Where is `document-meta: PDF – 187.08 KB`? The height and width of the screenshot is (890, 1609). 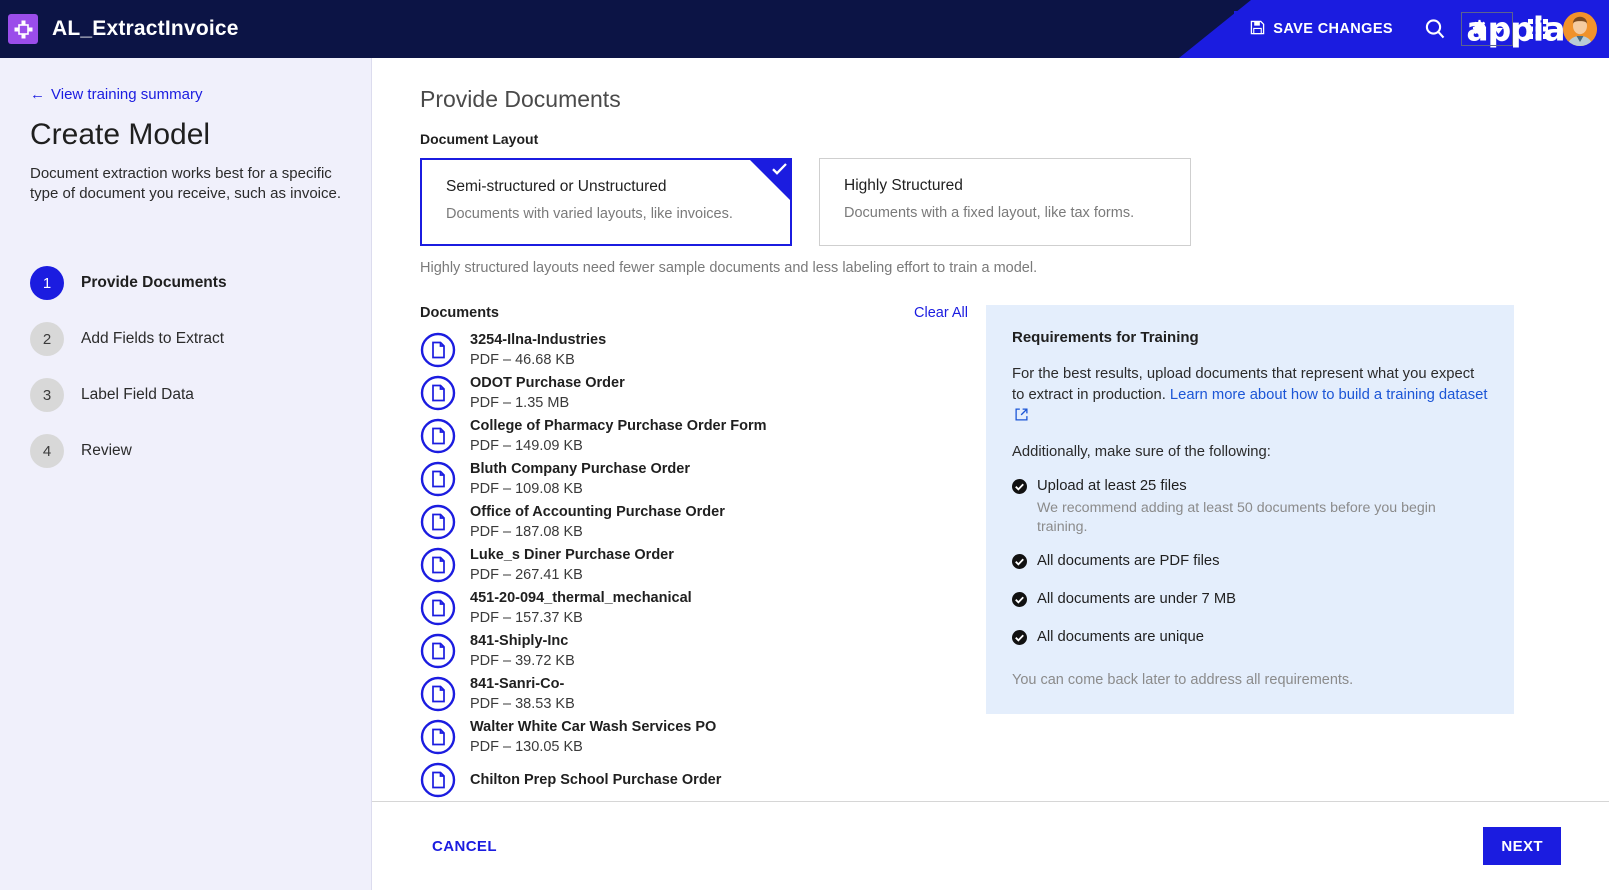 document-meta: PDF – 187.08 KB is located at coordinates (526, 531).